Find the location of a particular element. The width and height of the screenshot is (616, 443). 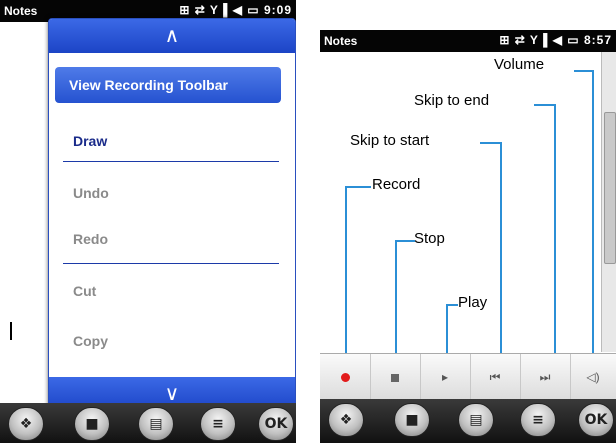

volume-button: ◁) is located at coordinates (593, 377).